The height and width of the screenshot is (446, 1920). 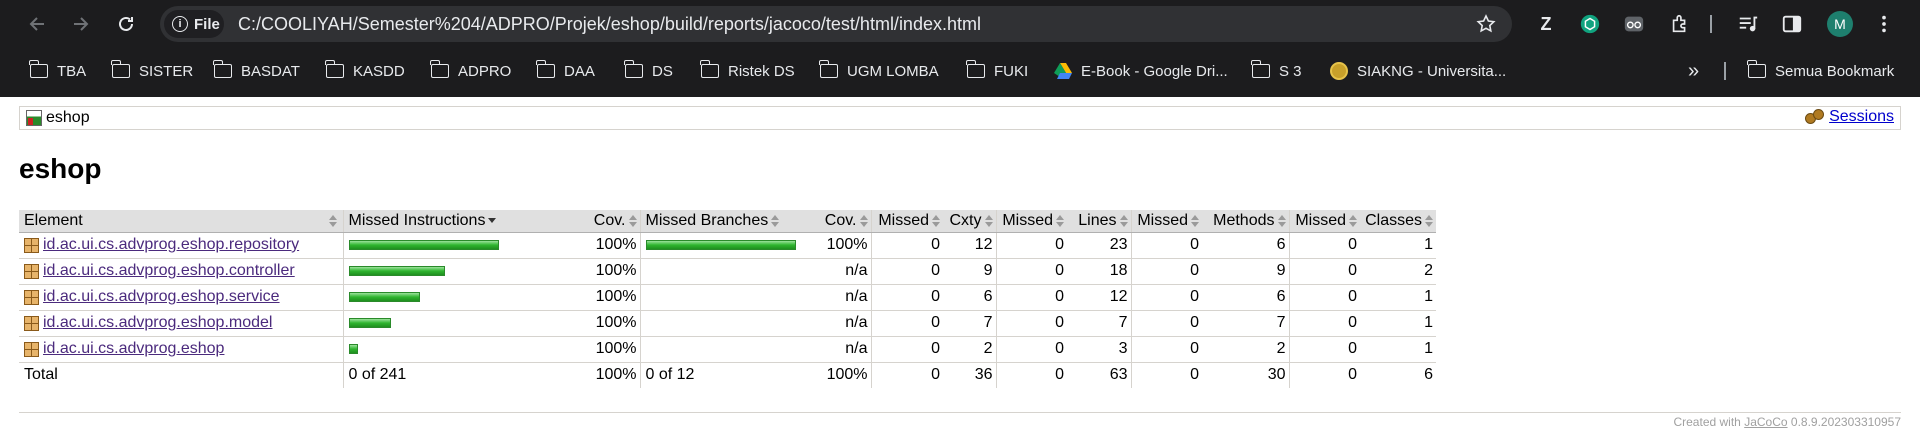 I want to click on header-methods: Methods, so click(x=1245, y=221).